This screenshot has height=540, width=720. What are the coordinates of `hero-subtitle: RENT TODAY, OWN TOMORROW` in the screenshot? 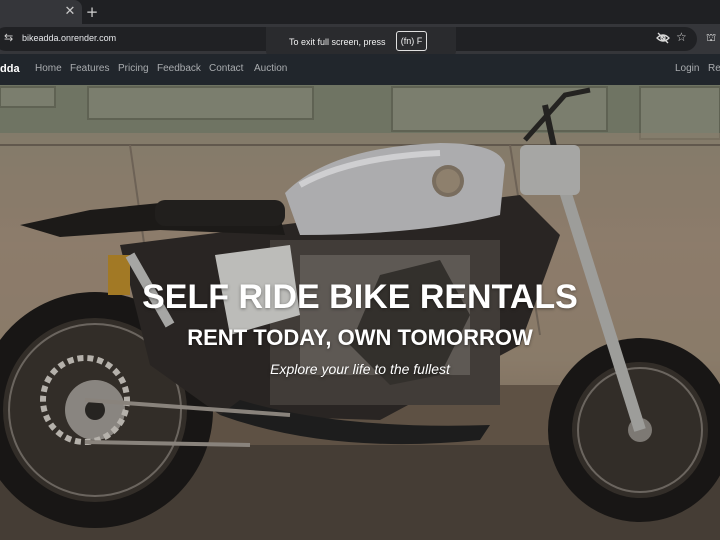 It's located at (360, 337).